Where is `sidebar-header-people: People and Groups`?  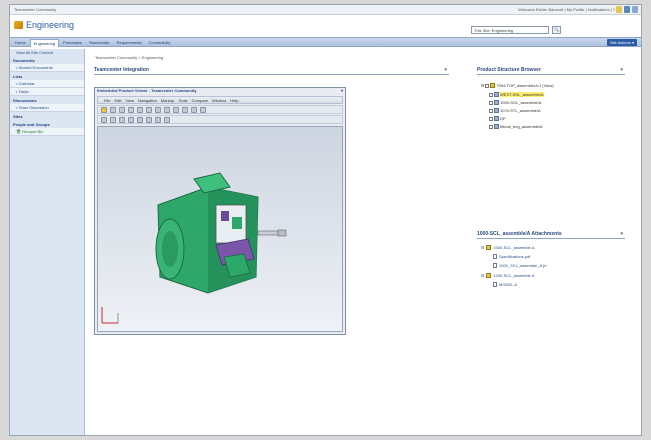 sidebar-header-people: People and Groups is located at coordinates (47, 124).